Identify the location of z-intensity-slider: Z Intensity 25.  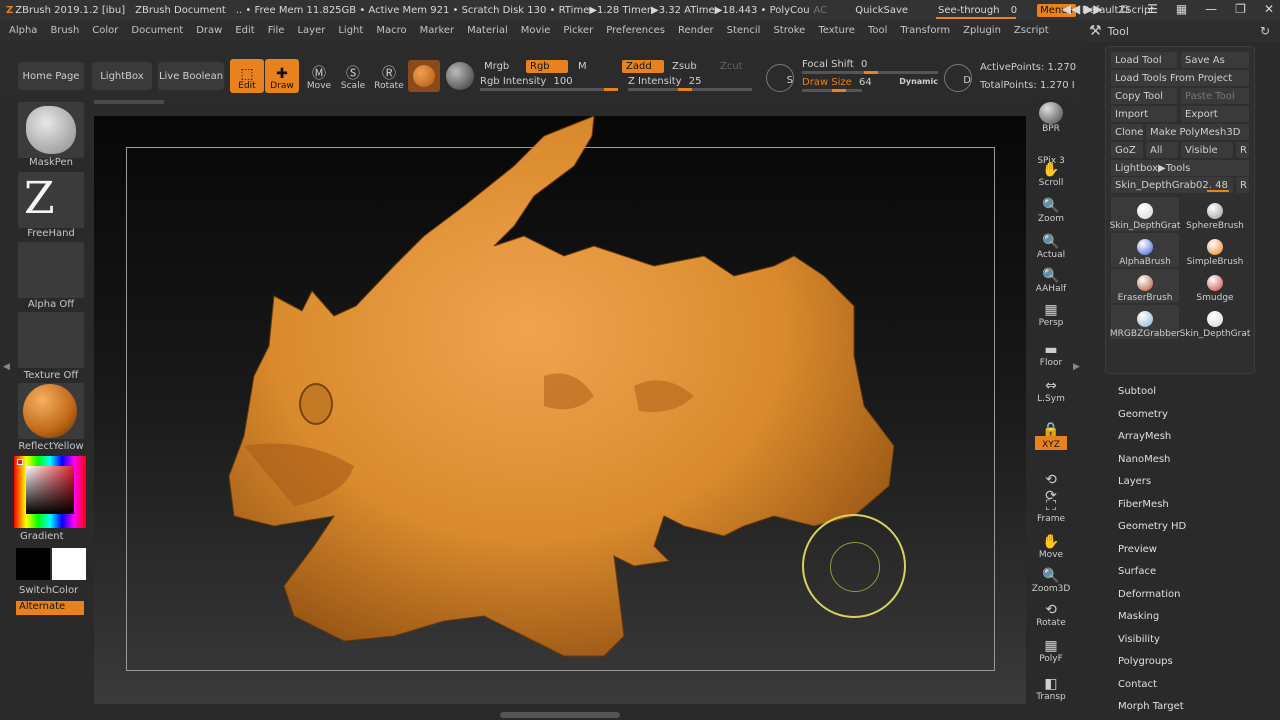
(691, 83).